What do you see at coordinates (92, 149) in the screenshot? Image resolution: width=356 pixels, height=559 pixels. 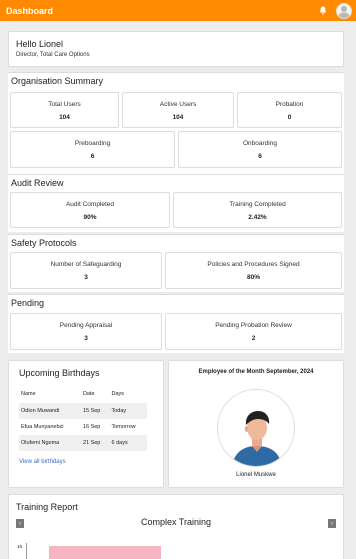 I see `stat-preboarding: Preboarding 6` at bounding box center [92, 149].